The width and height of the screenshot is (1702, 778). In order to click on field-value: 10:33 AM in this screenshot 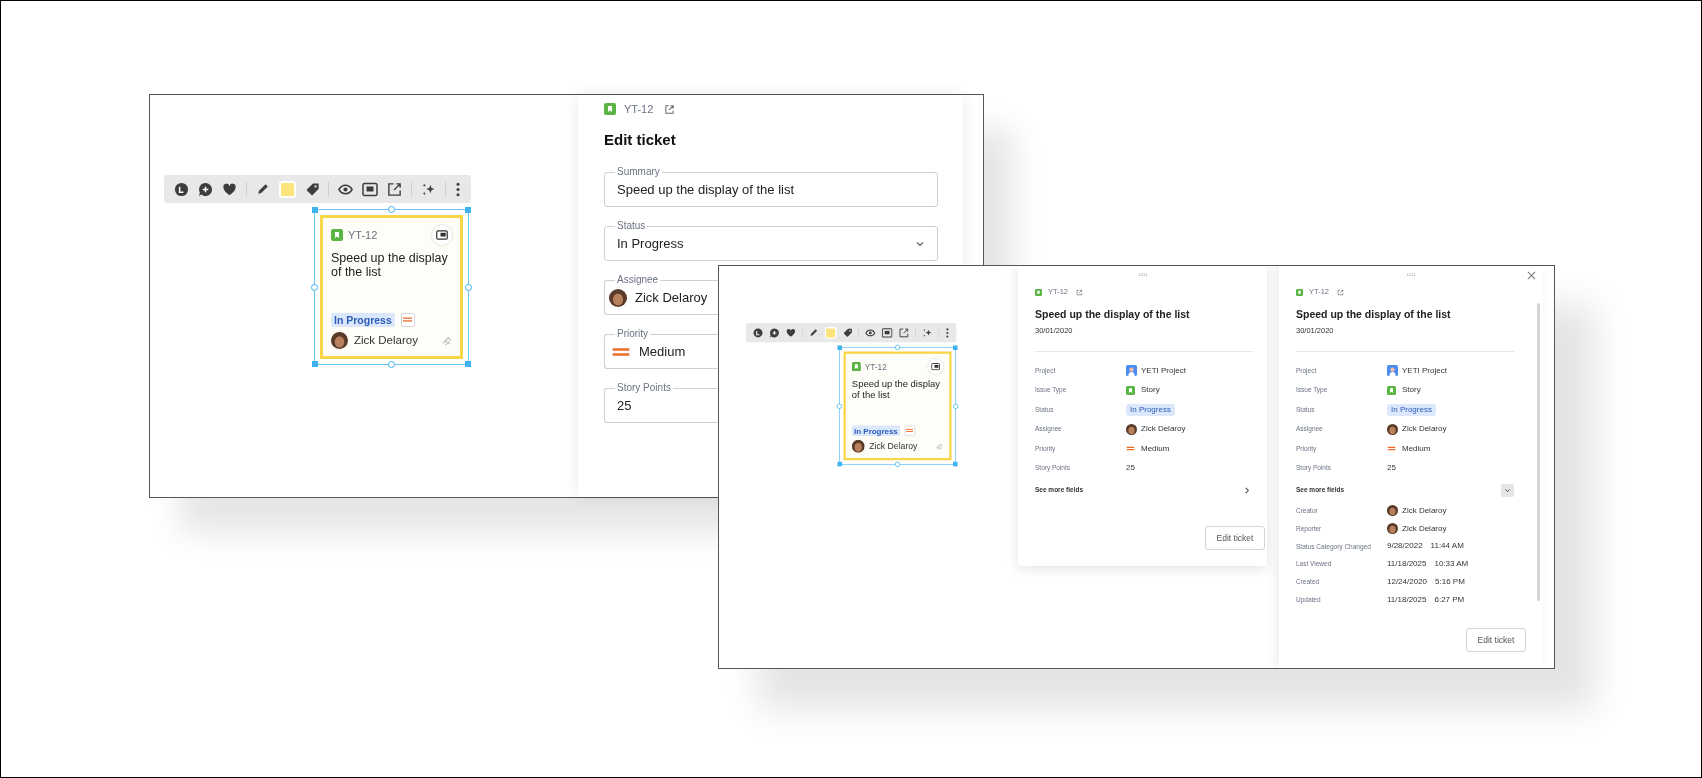, I will do `click(1451, 564)`.